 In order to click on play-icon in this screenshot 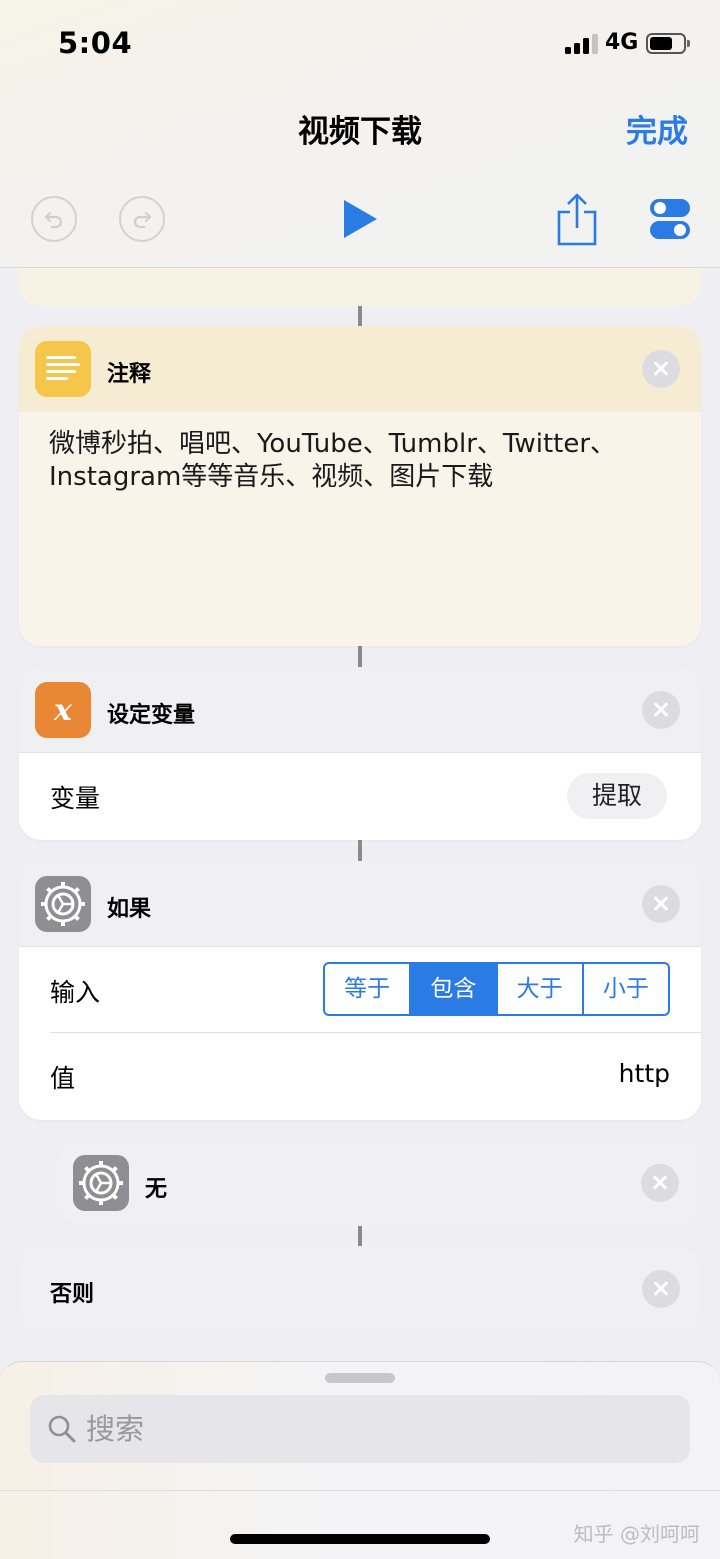, I will do `click(360, 219)`.